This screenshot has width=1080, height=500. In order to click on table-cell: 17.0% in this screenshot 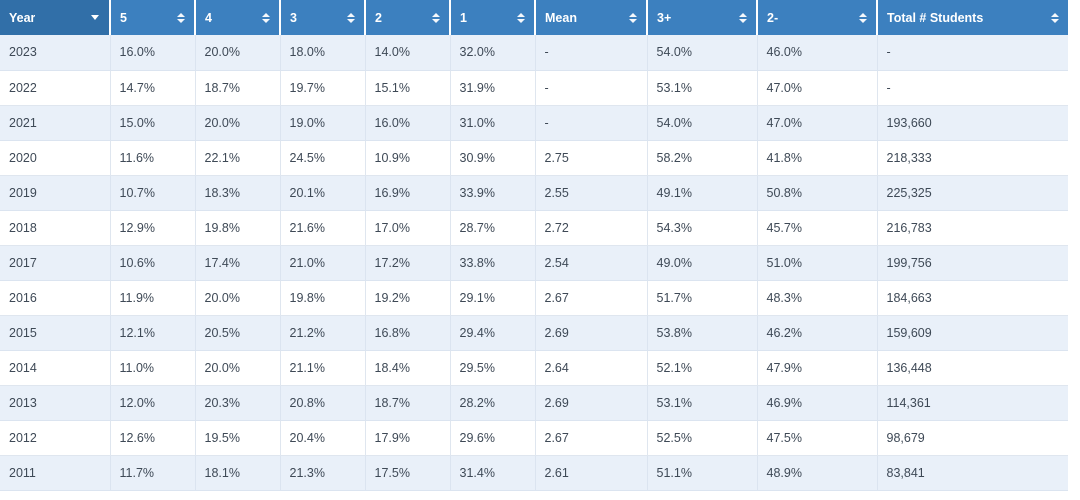, I will do `click(408, 228)`.